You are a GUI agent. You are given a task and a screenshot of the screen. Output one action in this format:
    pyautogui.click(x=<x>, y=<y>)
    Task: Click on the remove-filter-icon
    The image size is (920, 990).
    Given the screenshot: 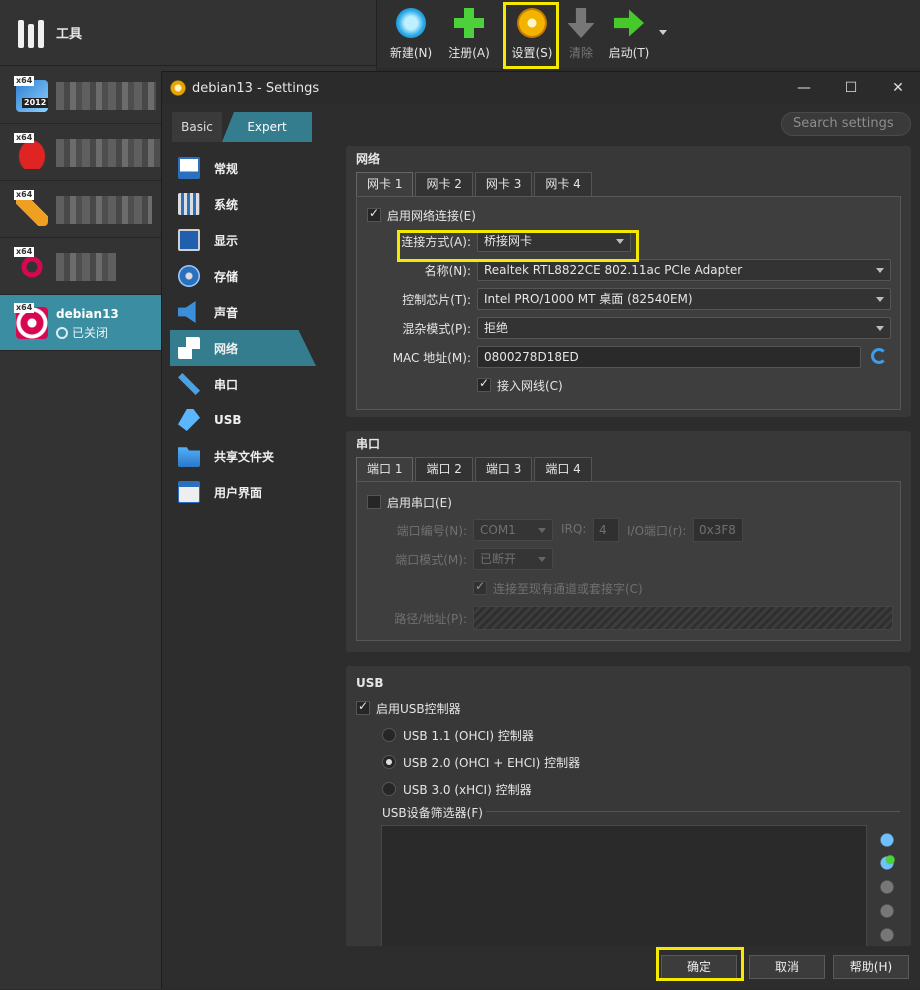 What is the action you would take?
    pyautogui.click(x=887, y=911)
    